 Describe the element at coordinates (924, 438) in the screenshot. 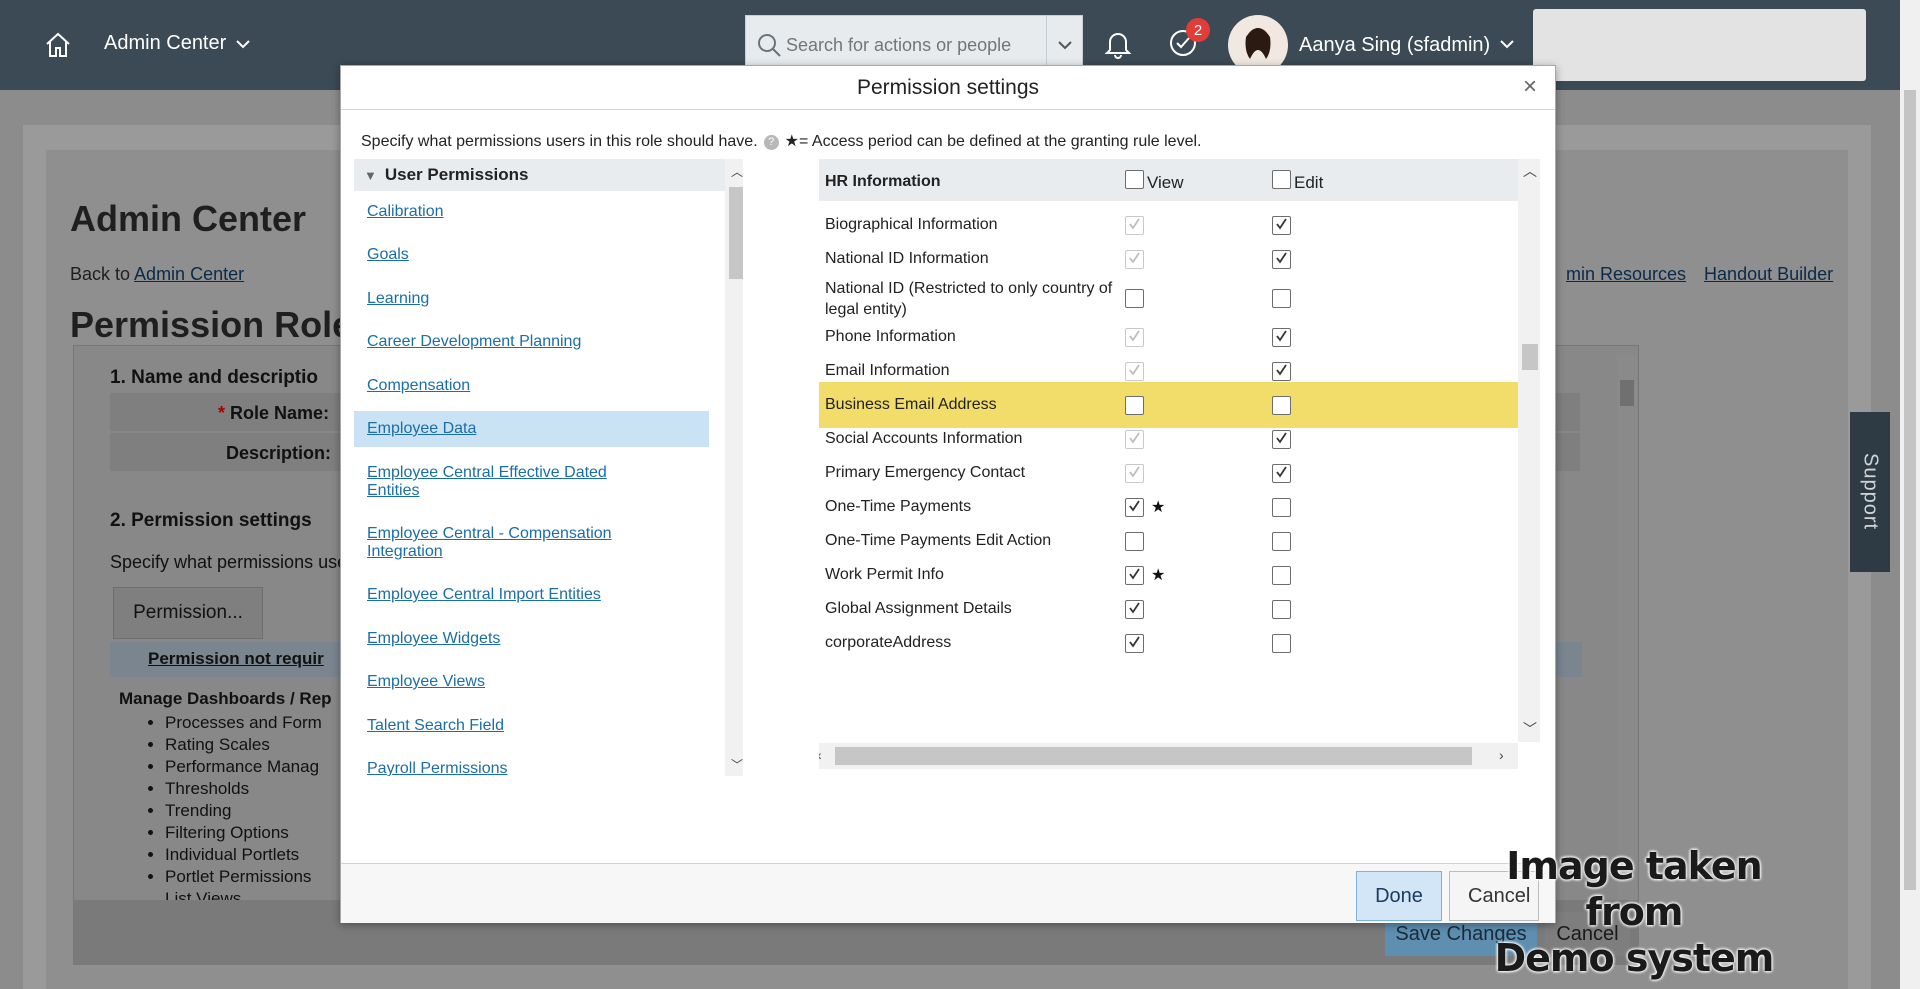

I see `permission-label: Social Accounts Information` at that location.